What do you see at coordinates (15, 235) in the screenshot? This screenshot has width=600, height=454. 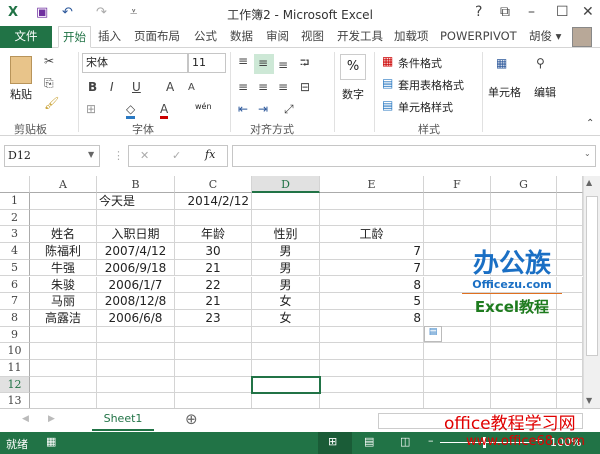 I see `row-header-3: 3` at bounding box center [15, 235].